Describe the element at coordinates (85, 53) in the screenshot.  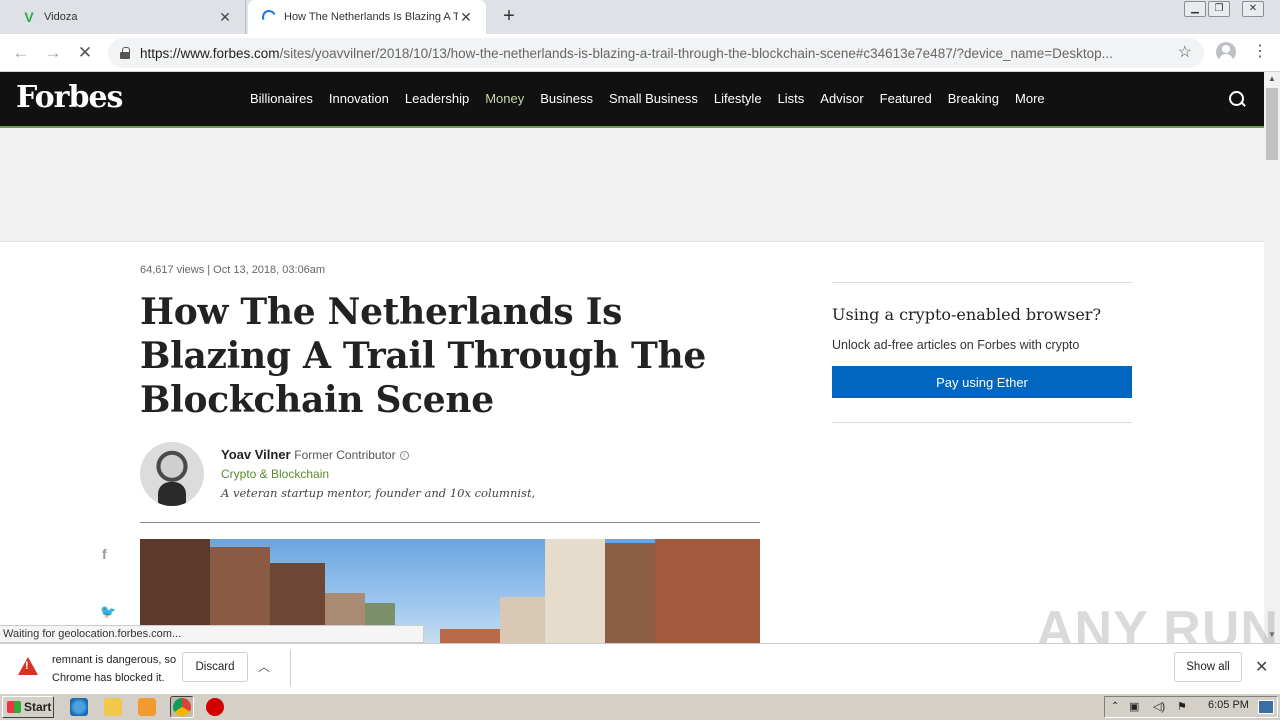
I see `stop-loading-icon: ✕` at that location.